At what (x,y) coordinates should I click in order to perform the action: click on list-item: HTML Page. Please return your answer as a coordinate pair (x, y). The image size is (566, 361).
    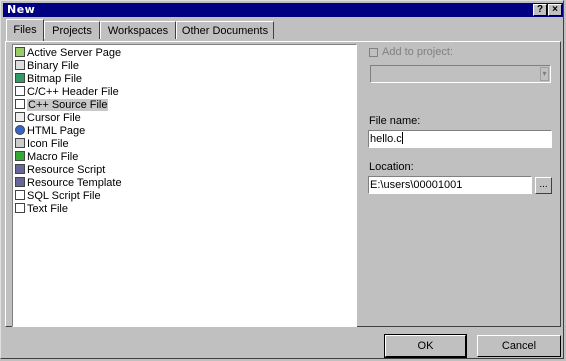
    Looking at the image, I should click on (50, 131).